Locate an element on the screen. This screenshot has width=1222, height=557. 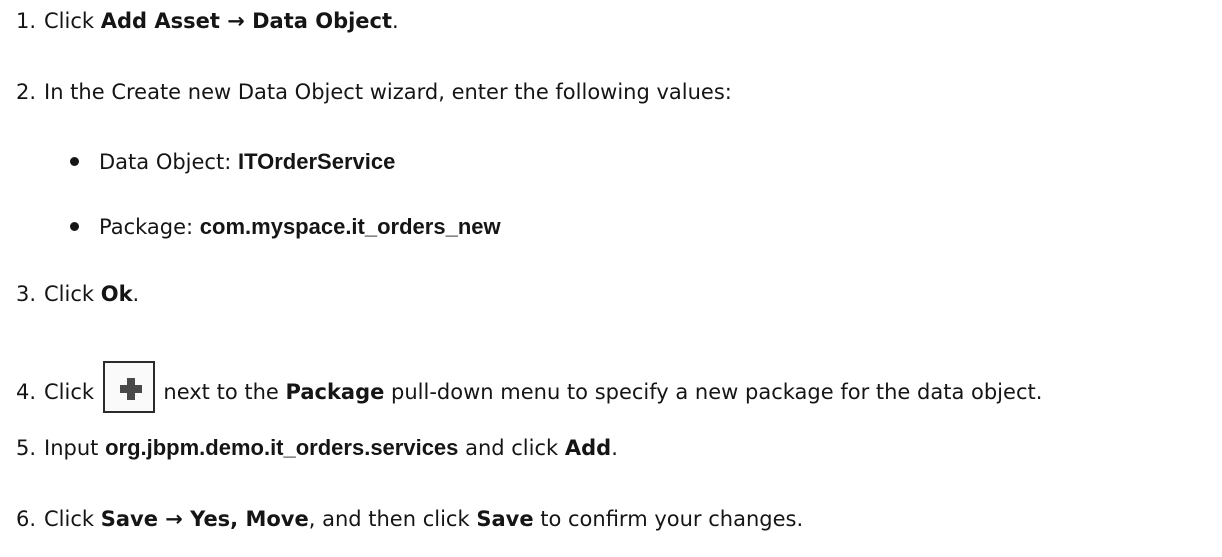
ui-label-package: Package is located at coordinates (335, 392).